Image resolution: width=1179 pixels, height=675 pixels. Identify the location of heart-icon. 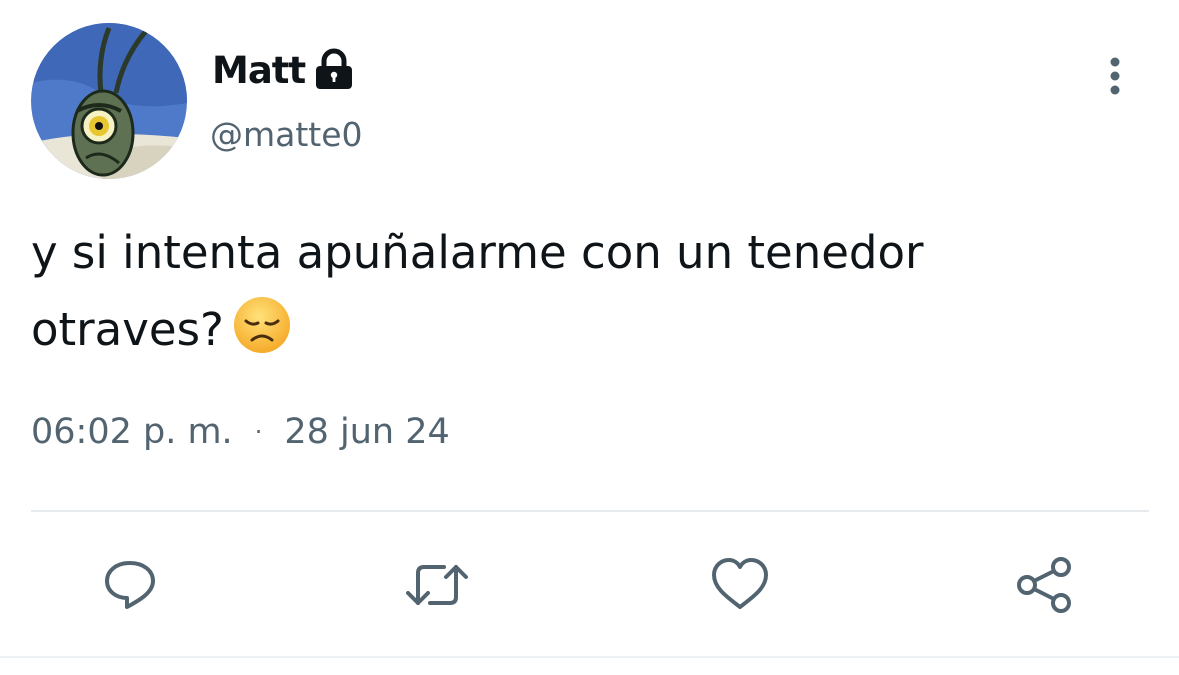
(740, 583).